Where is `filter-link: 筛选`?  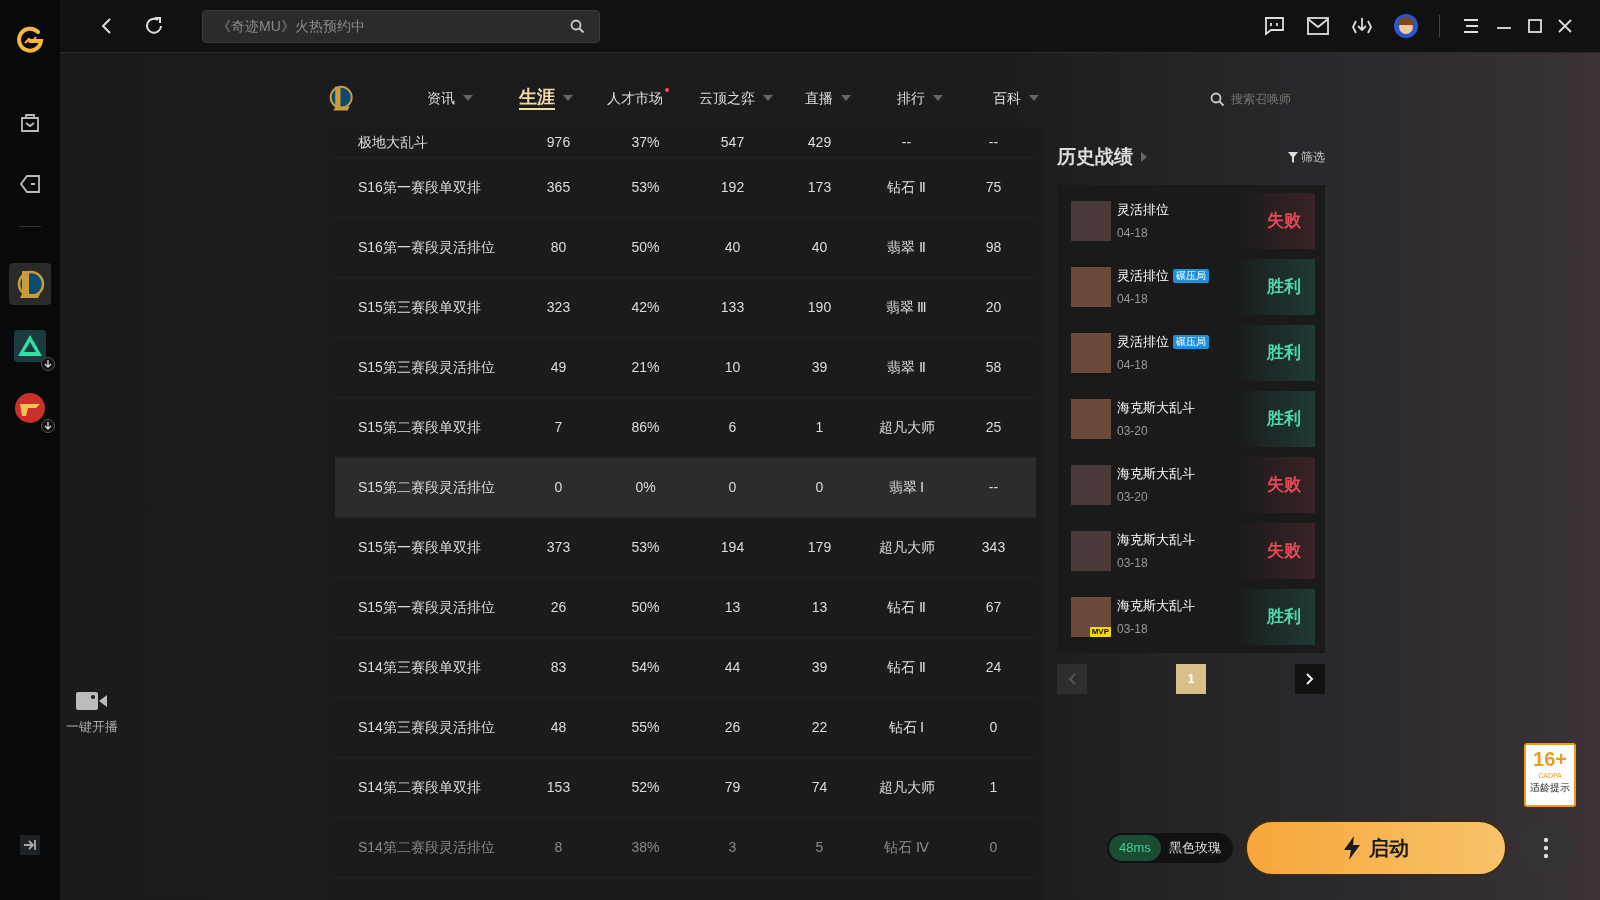 filter-link: 筛选 is located at coordinates (1313, 157).